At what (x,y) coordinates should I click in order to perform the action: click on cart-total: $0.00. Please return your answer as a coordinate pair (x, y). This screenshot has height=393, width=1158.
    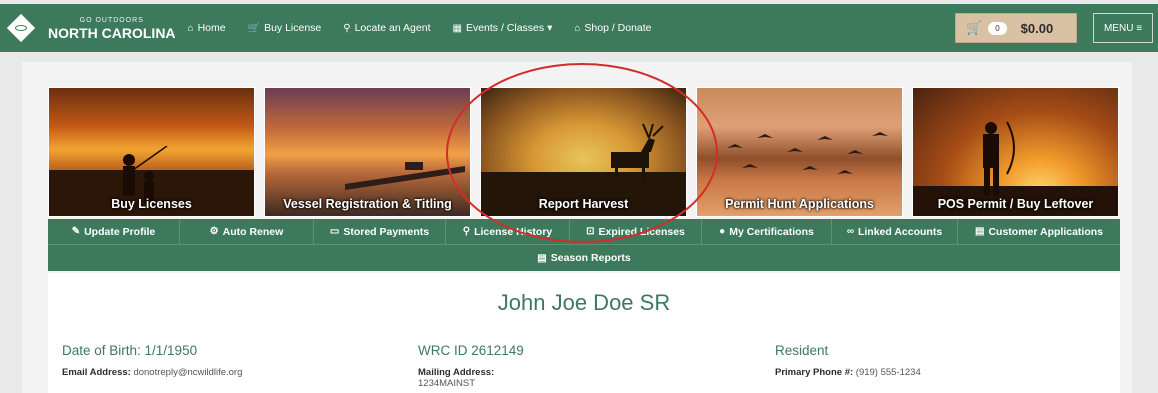
    Looking at the image, I should click on (1037, 28).